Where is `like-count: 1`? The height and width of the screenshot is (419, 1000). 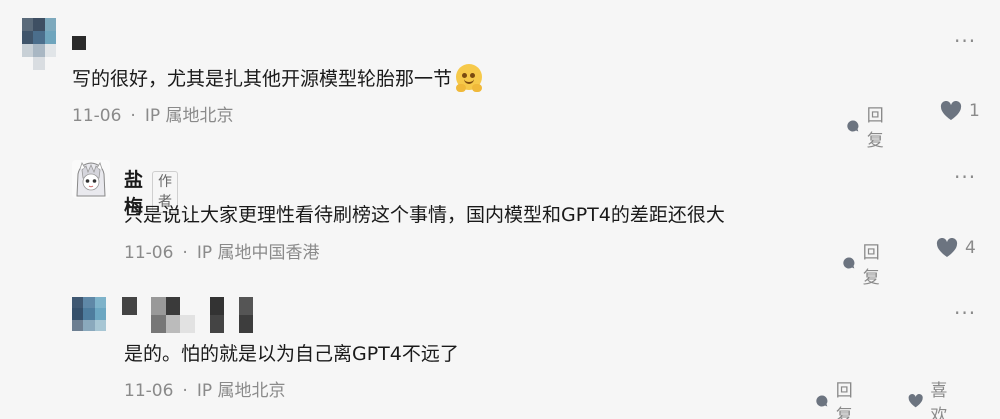 like-count: 1 is located at coordinates (974, 111).